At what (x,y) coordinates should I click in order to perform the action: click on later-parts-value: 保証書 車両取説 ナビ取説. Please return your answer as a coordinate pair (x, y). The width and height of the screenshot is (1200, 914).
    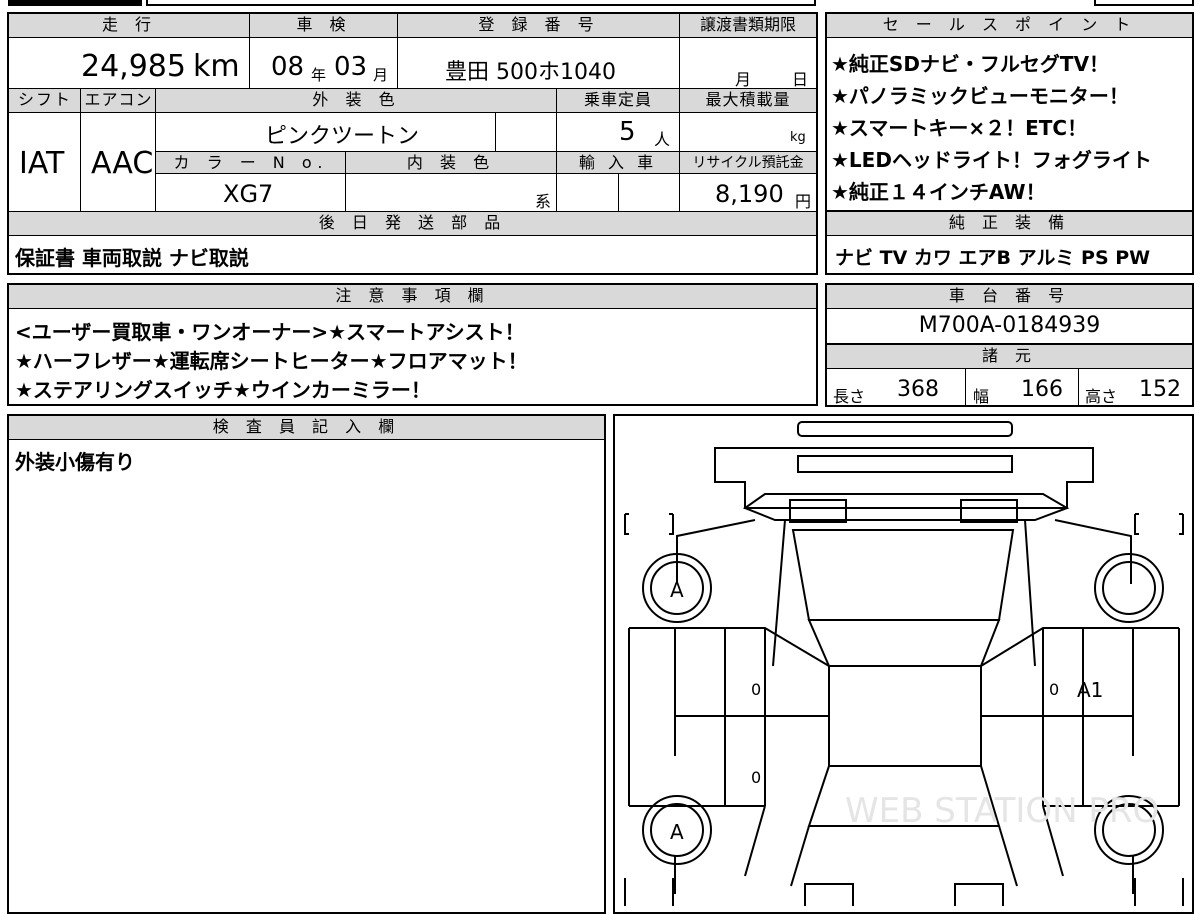
    Looking at the image, I should click on (132, 258).